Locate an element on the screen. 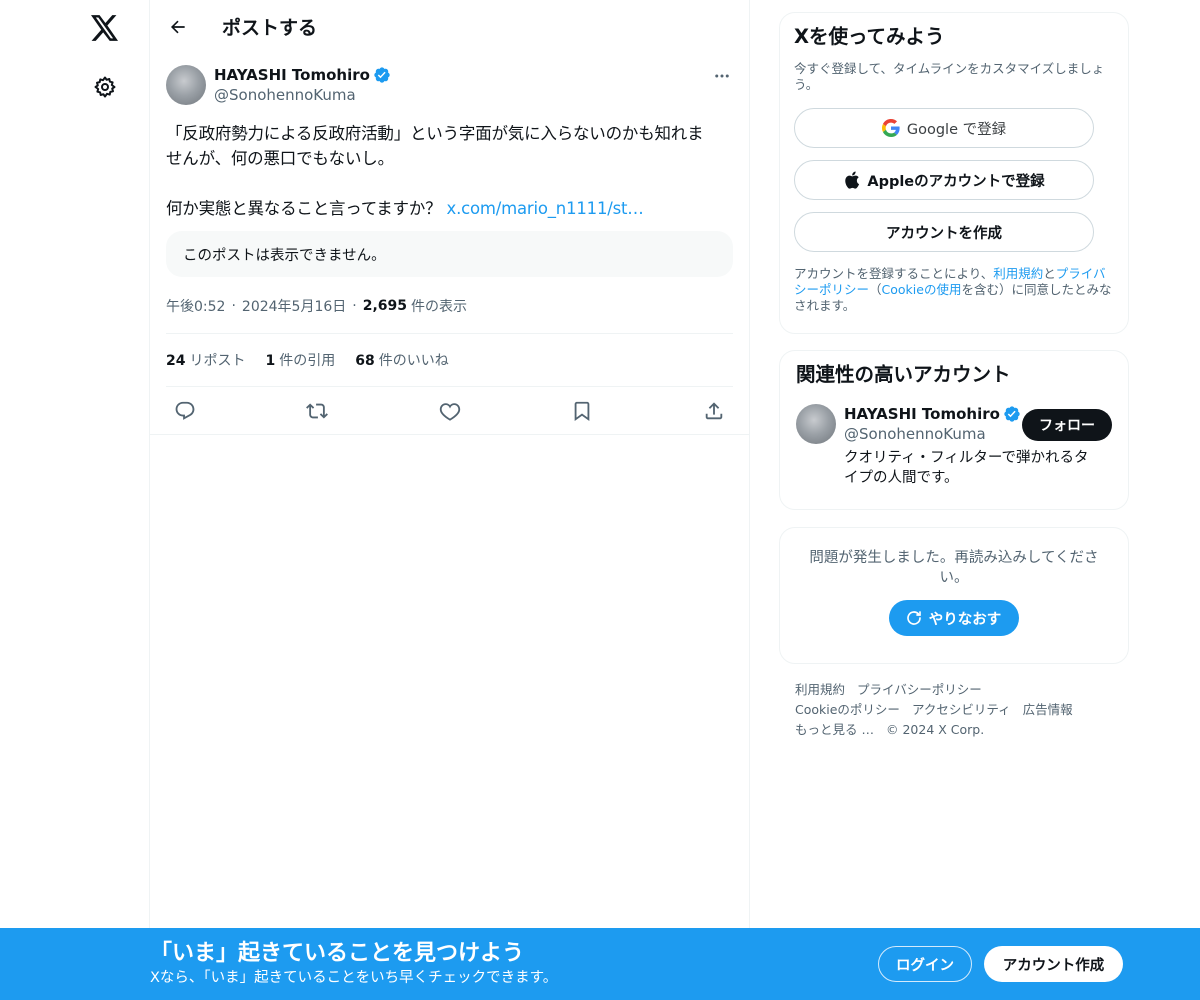 The image size is (1200, 1000). retry-label: やりなおす is located at coordinates (965, 619).